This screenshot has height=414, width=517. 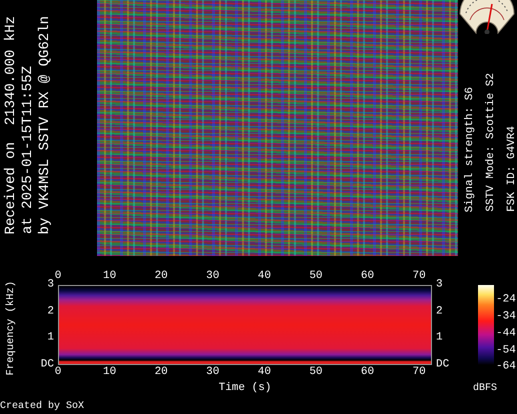 What do you see at coordinates (506, 300) in the screenshot?
I see `tick-label: -24` at bounding box center [506, 300].